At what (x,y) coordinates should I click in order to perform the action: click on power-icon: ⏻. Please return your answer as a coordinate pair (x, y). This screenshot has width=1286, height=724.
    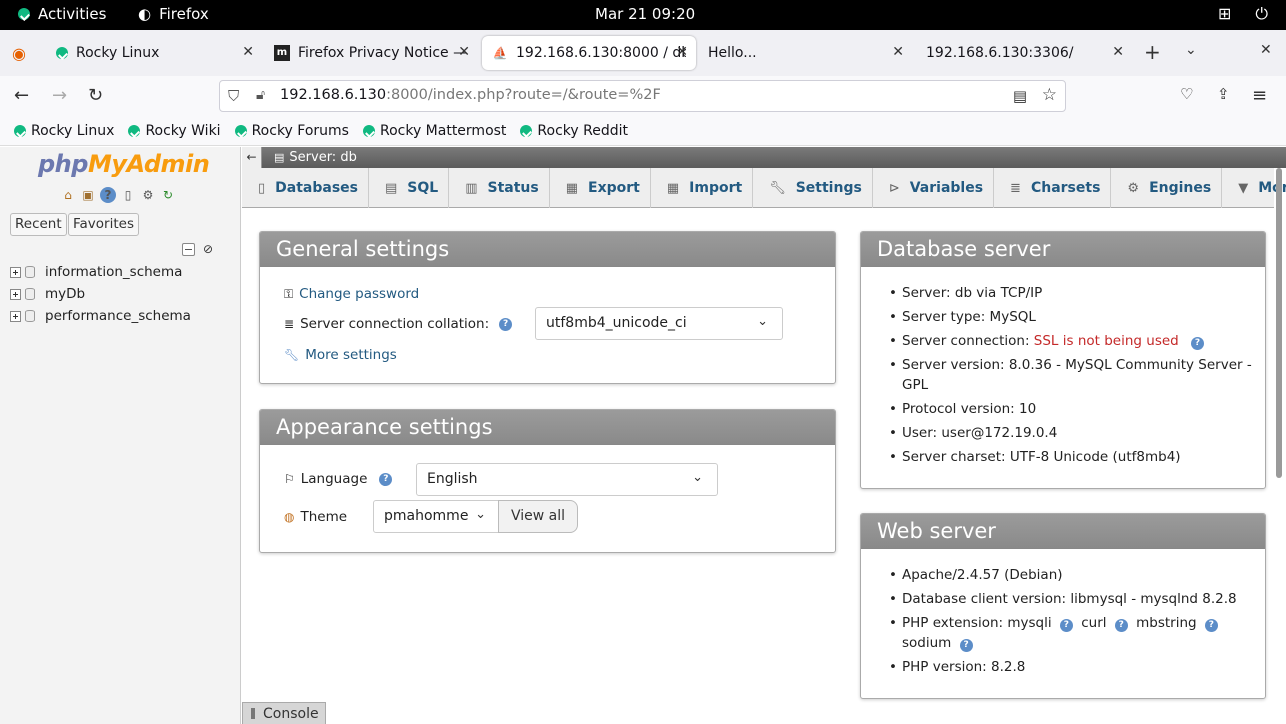
    Looking at the image, I should click on (1261, 14).